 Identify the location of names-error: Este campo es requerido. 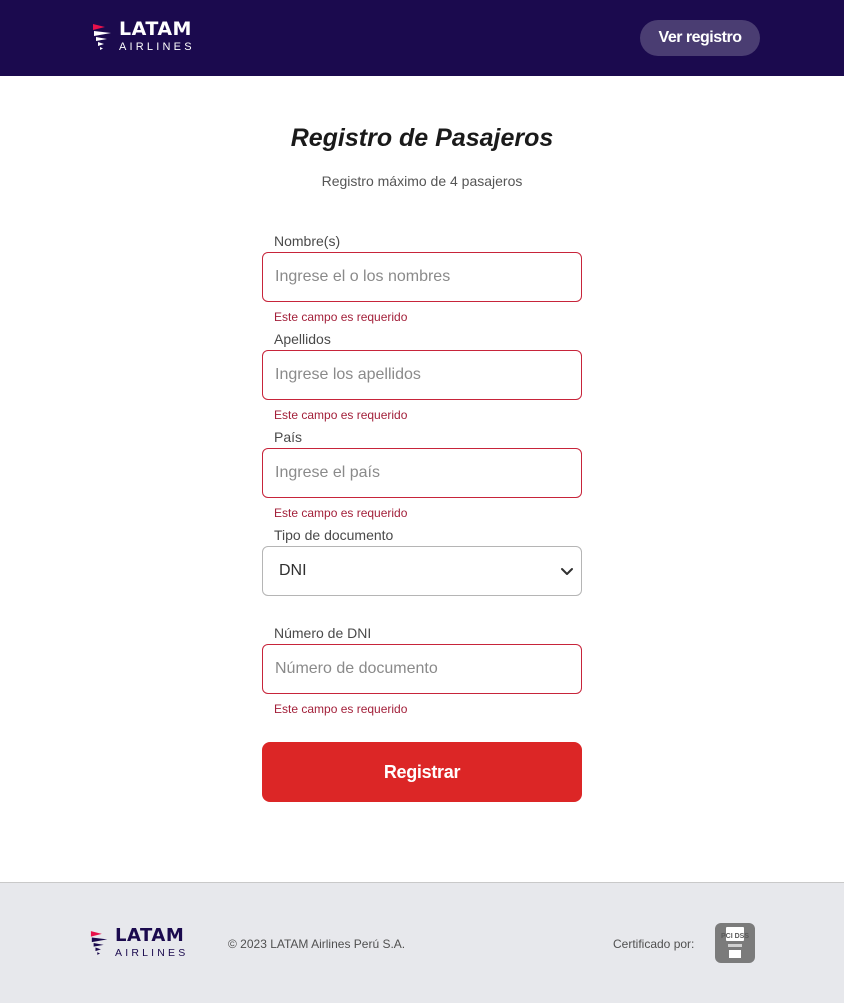
(341, 317).